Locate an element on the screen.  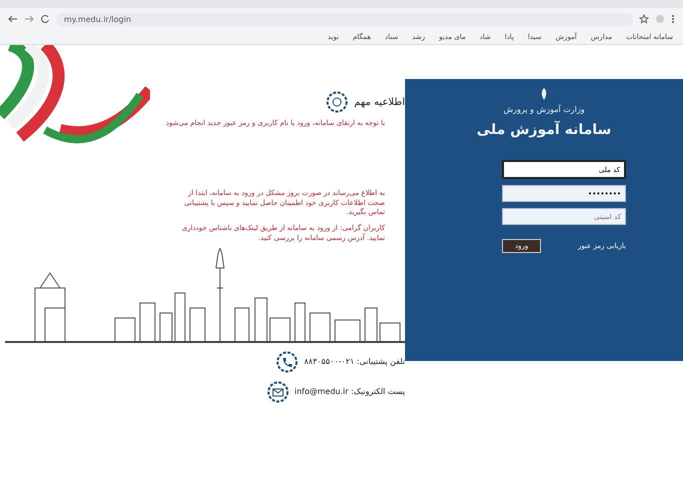
gear-icon is located at coordinates (337, 102).